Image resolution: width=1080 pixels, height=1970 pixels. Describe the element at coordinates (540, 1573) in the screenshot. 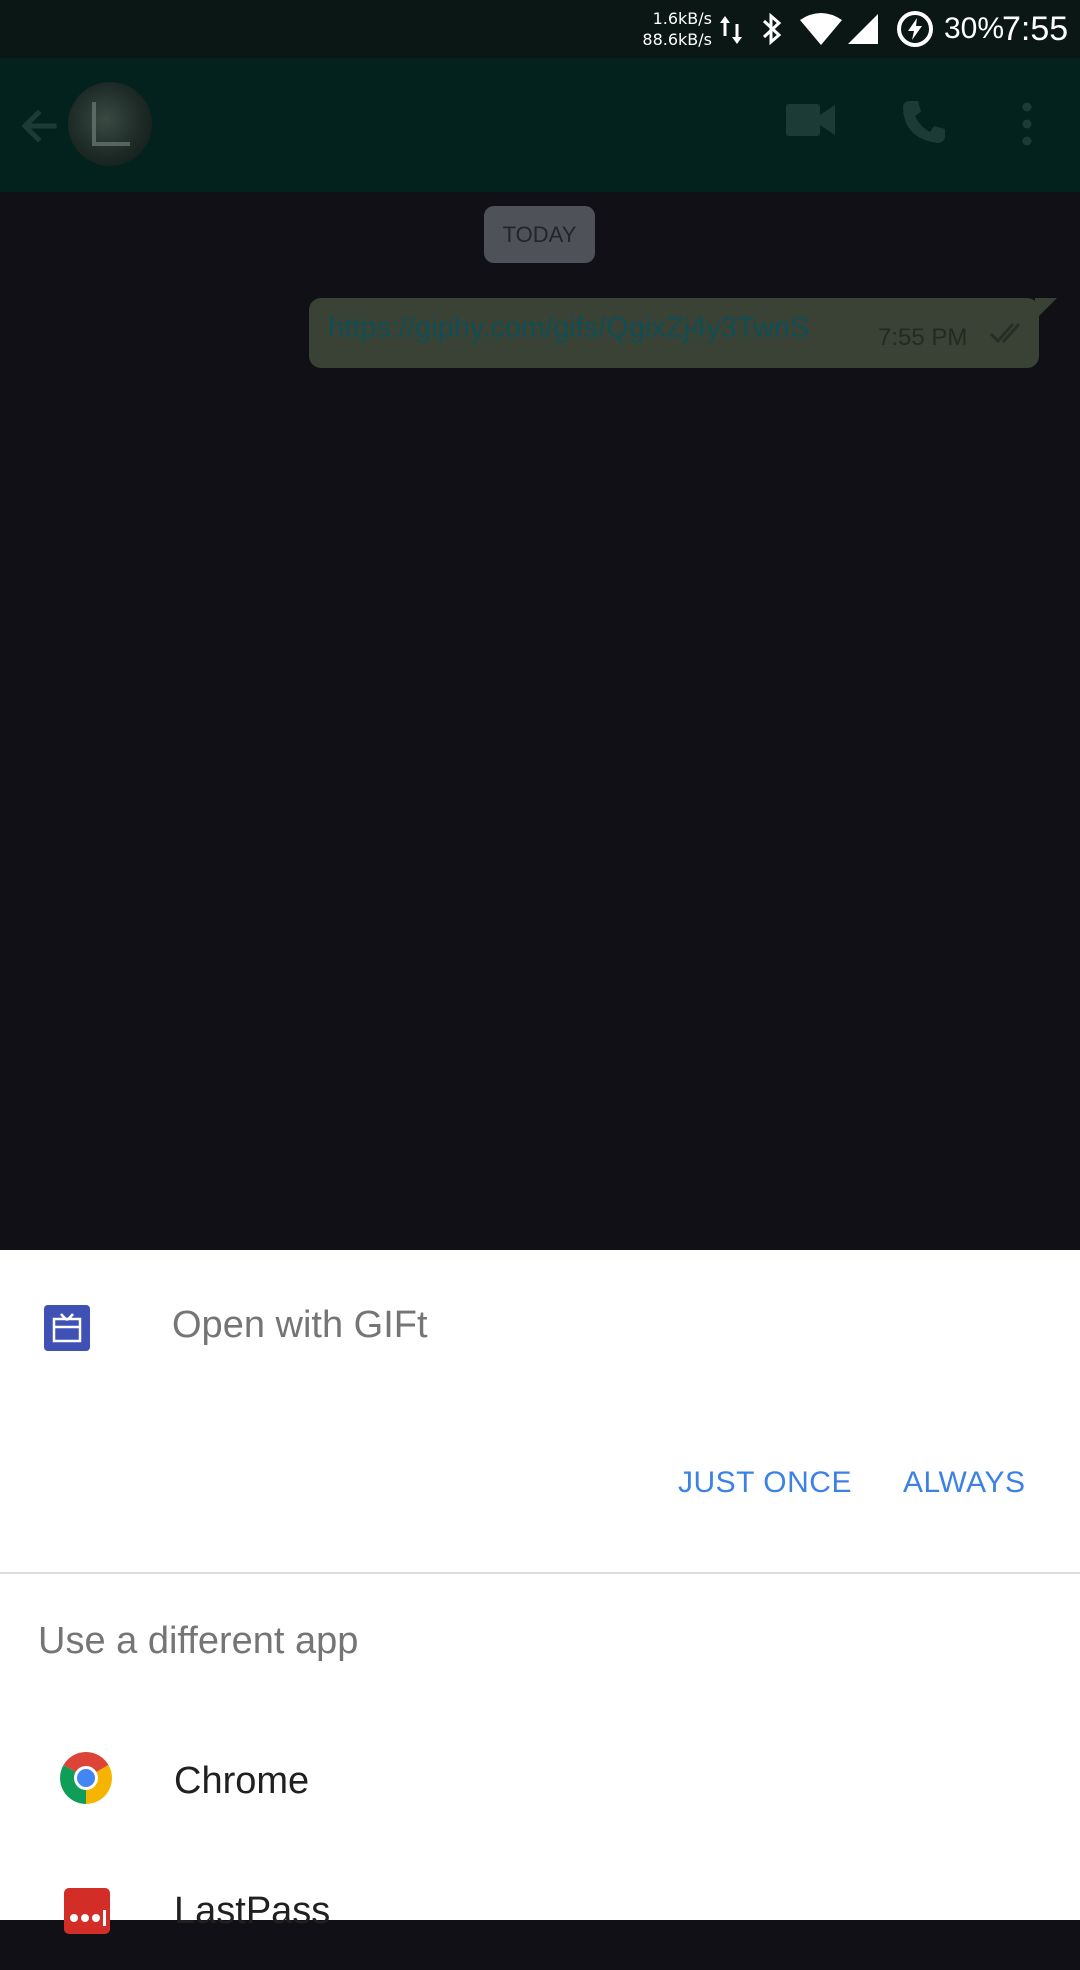

I see `divider` at that location.